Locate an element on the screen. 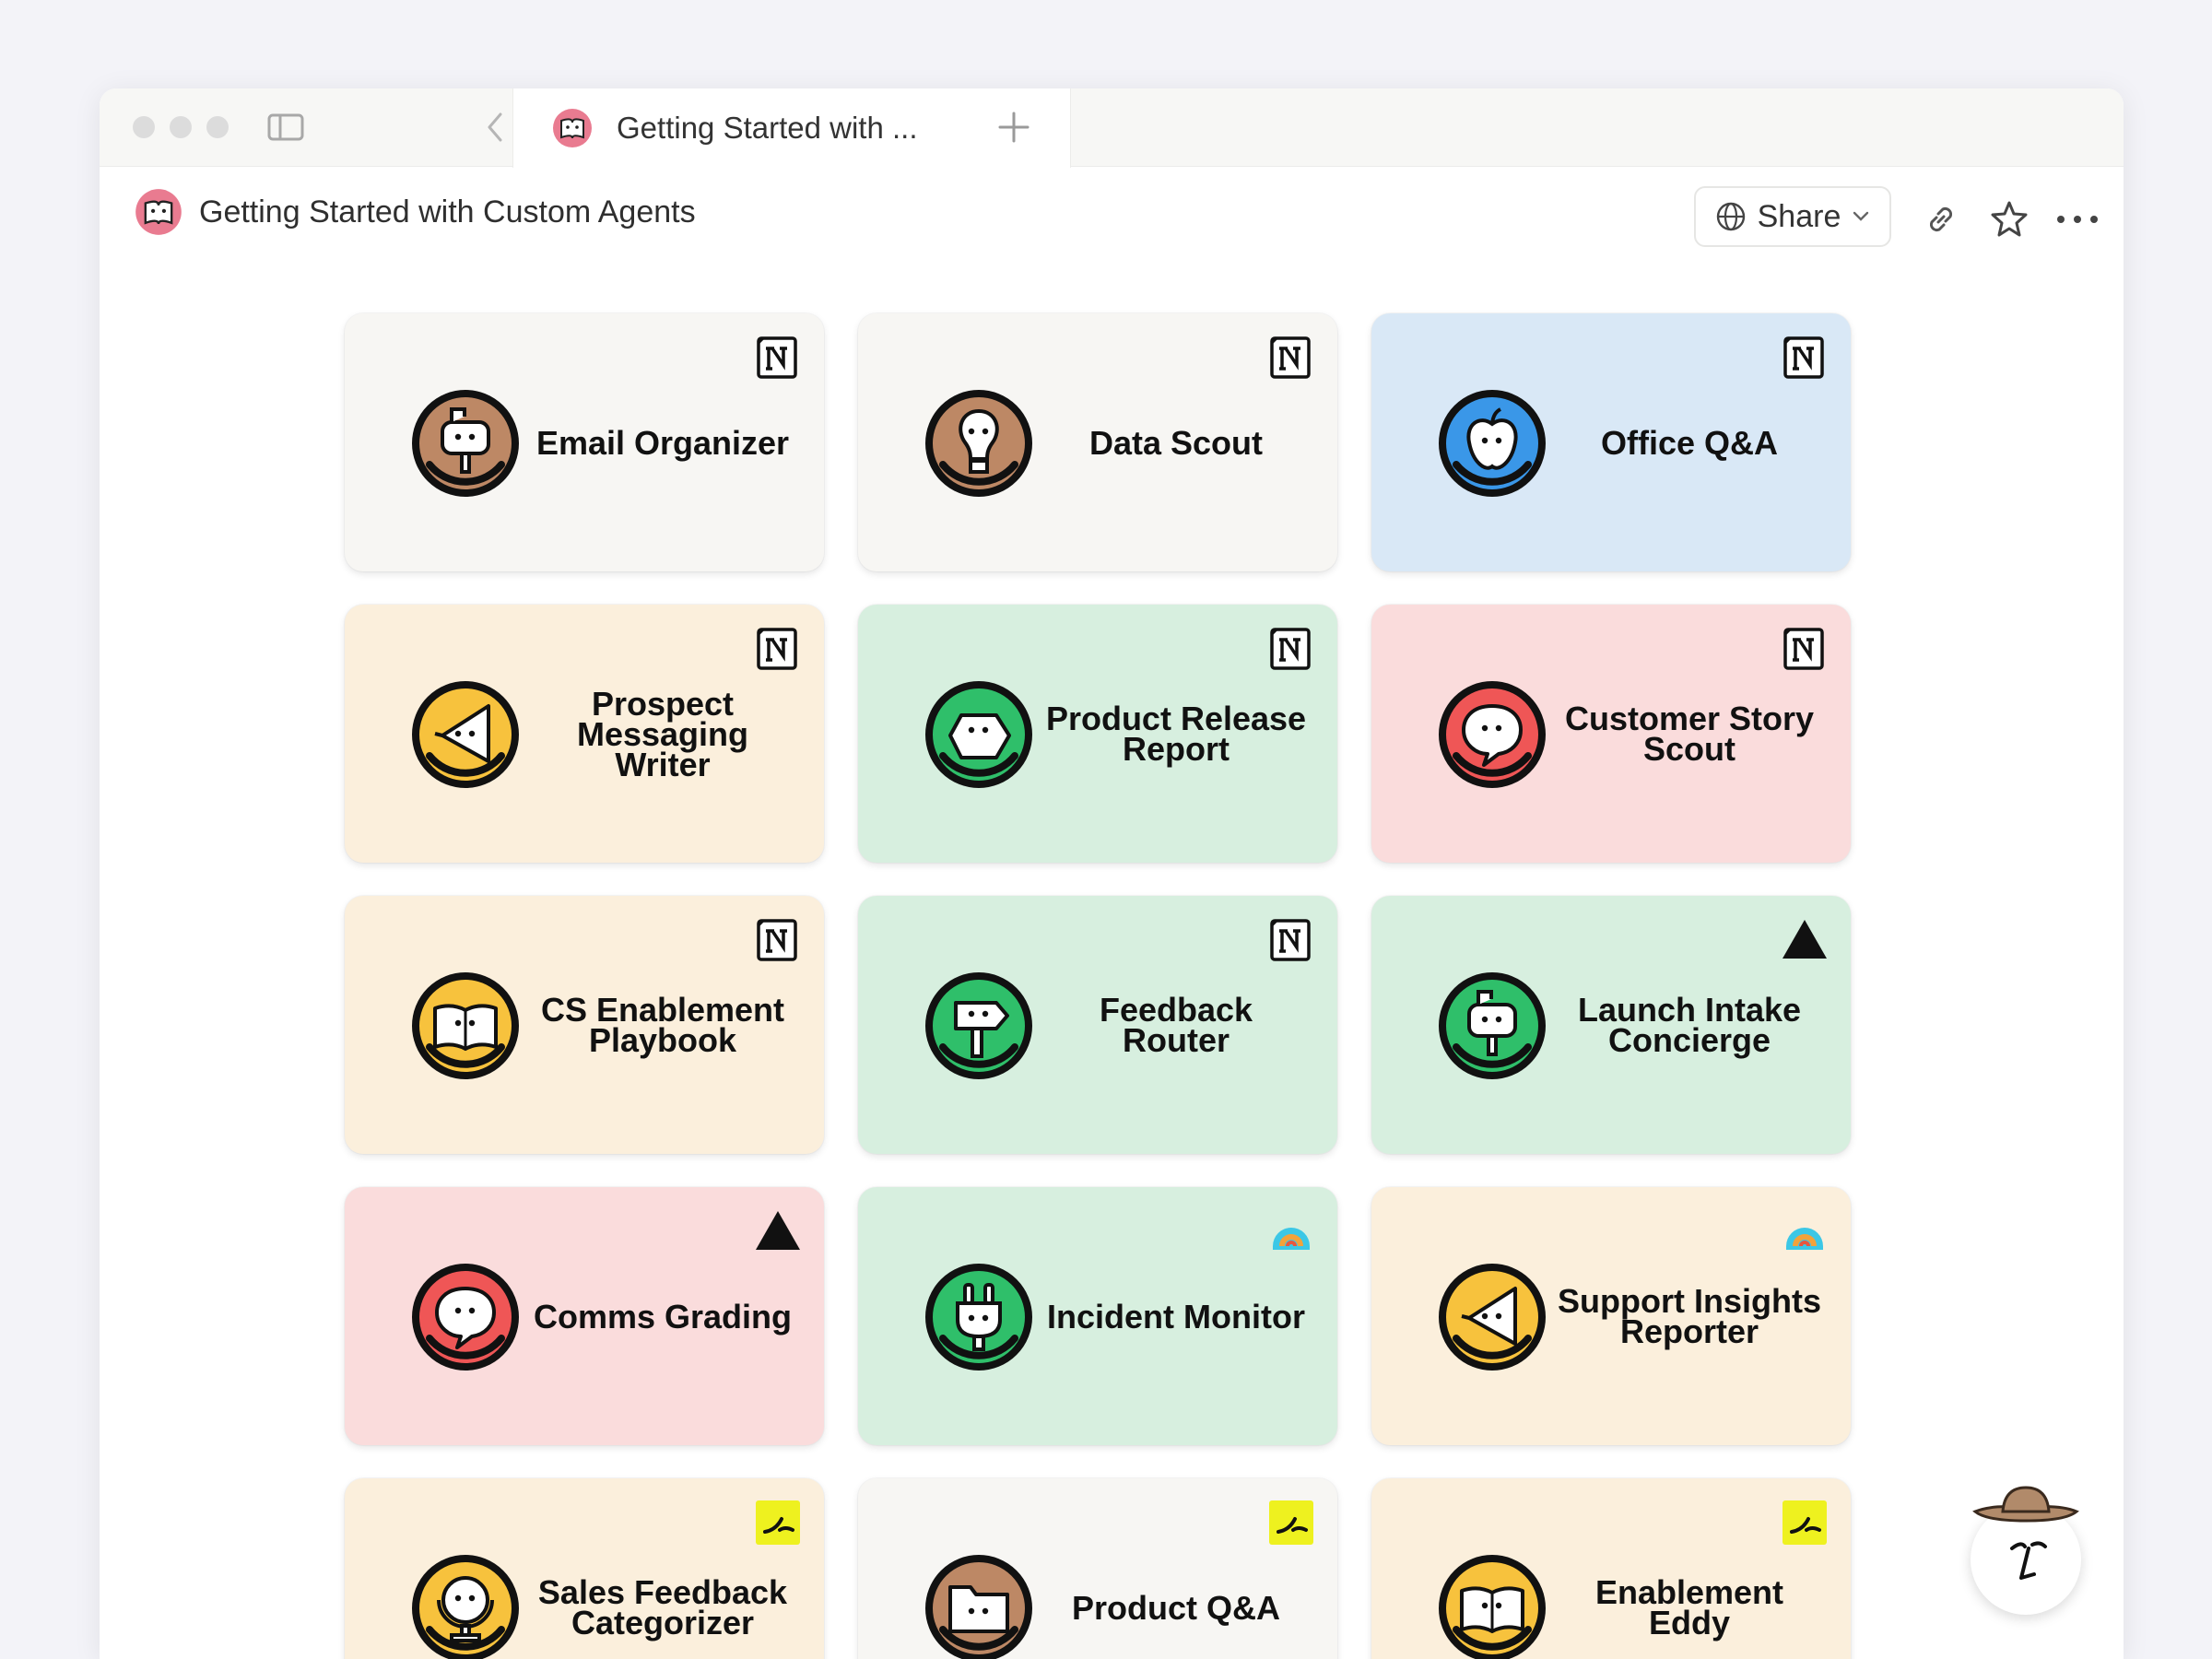 The width and height of the screenshot is (2212, 1659). agent-card: Prospect Messaging Writer is located at coordinates (584, 734).